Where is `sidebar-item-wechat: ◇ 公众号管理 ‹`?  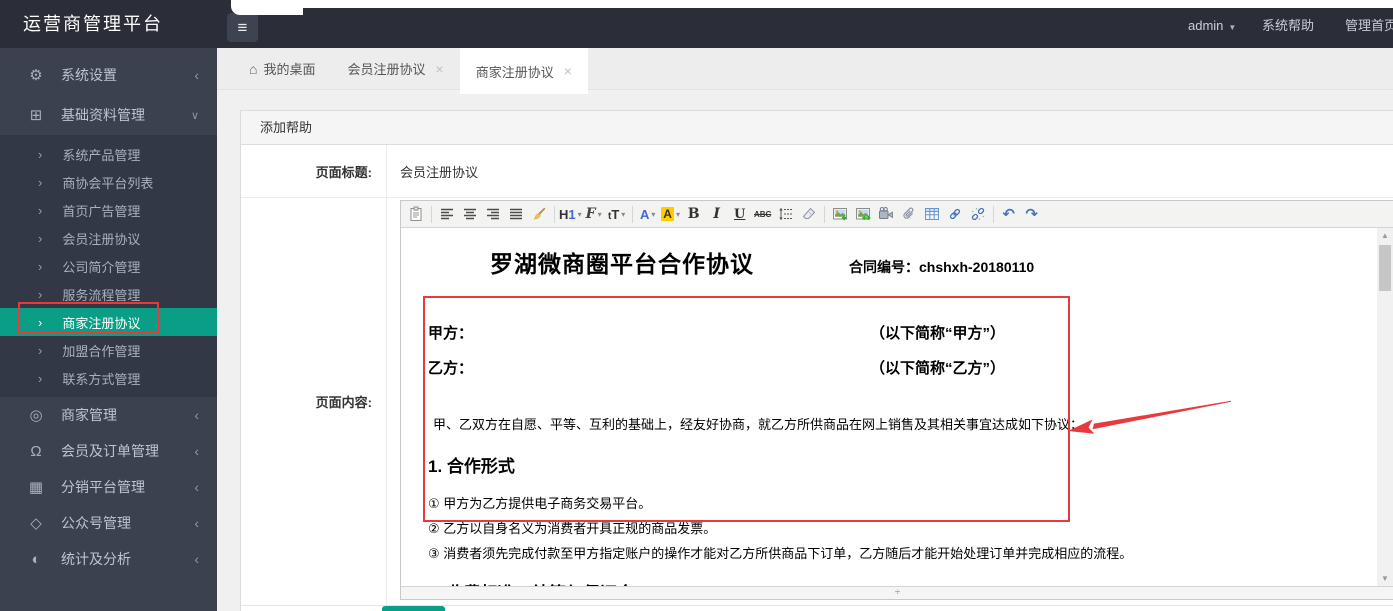
sidebar-item-wechat: ◇ 公众号管理 ‹ is located at coordinates (108, 523).